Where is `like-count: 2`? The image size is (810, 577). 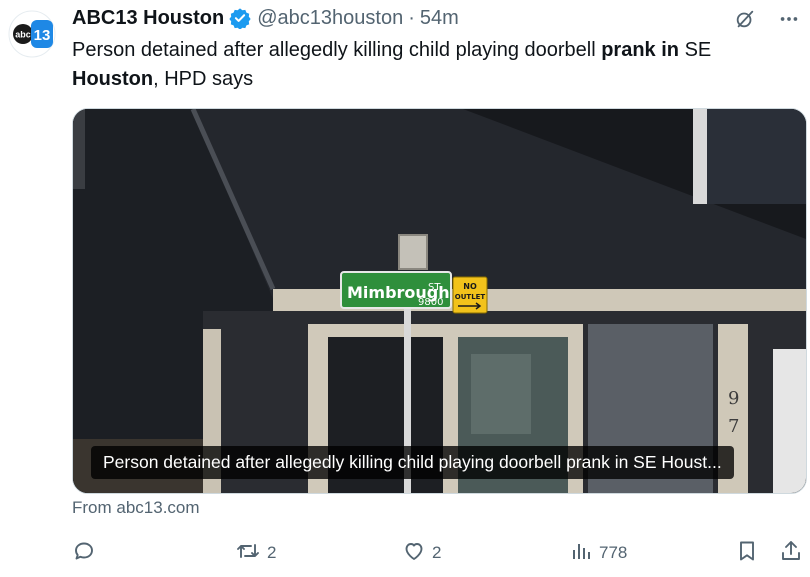
like-count: 2 is located at coordinates (437, 552).